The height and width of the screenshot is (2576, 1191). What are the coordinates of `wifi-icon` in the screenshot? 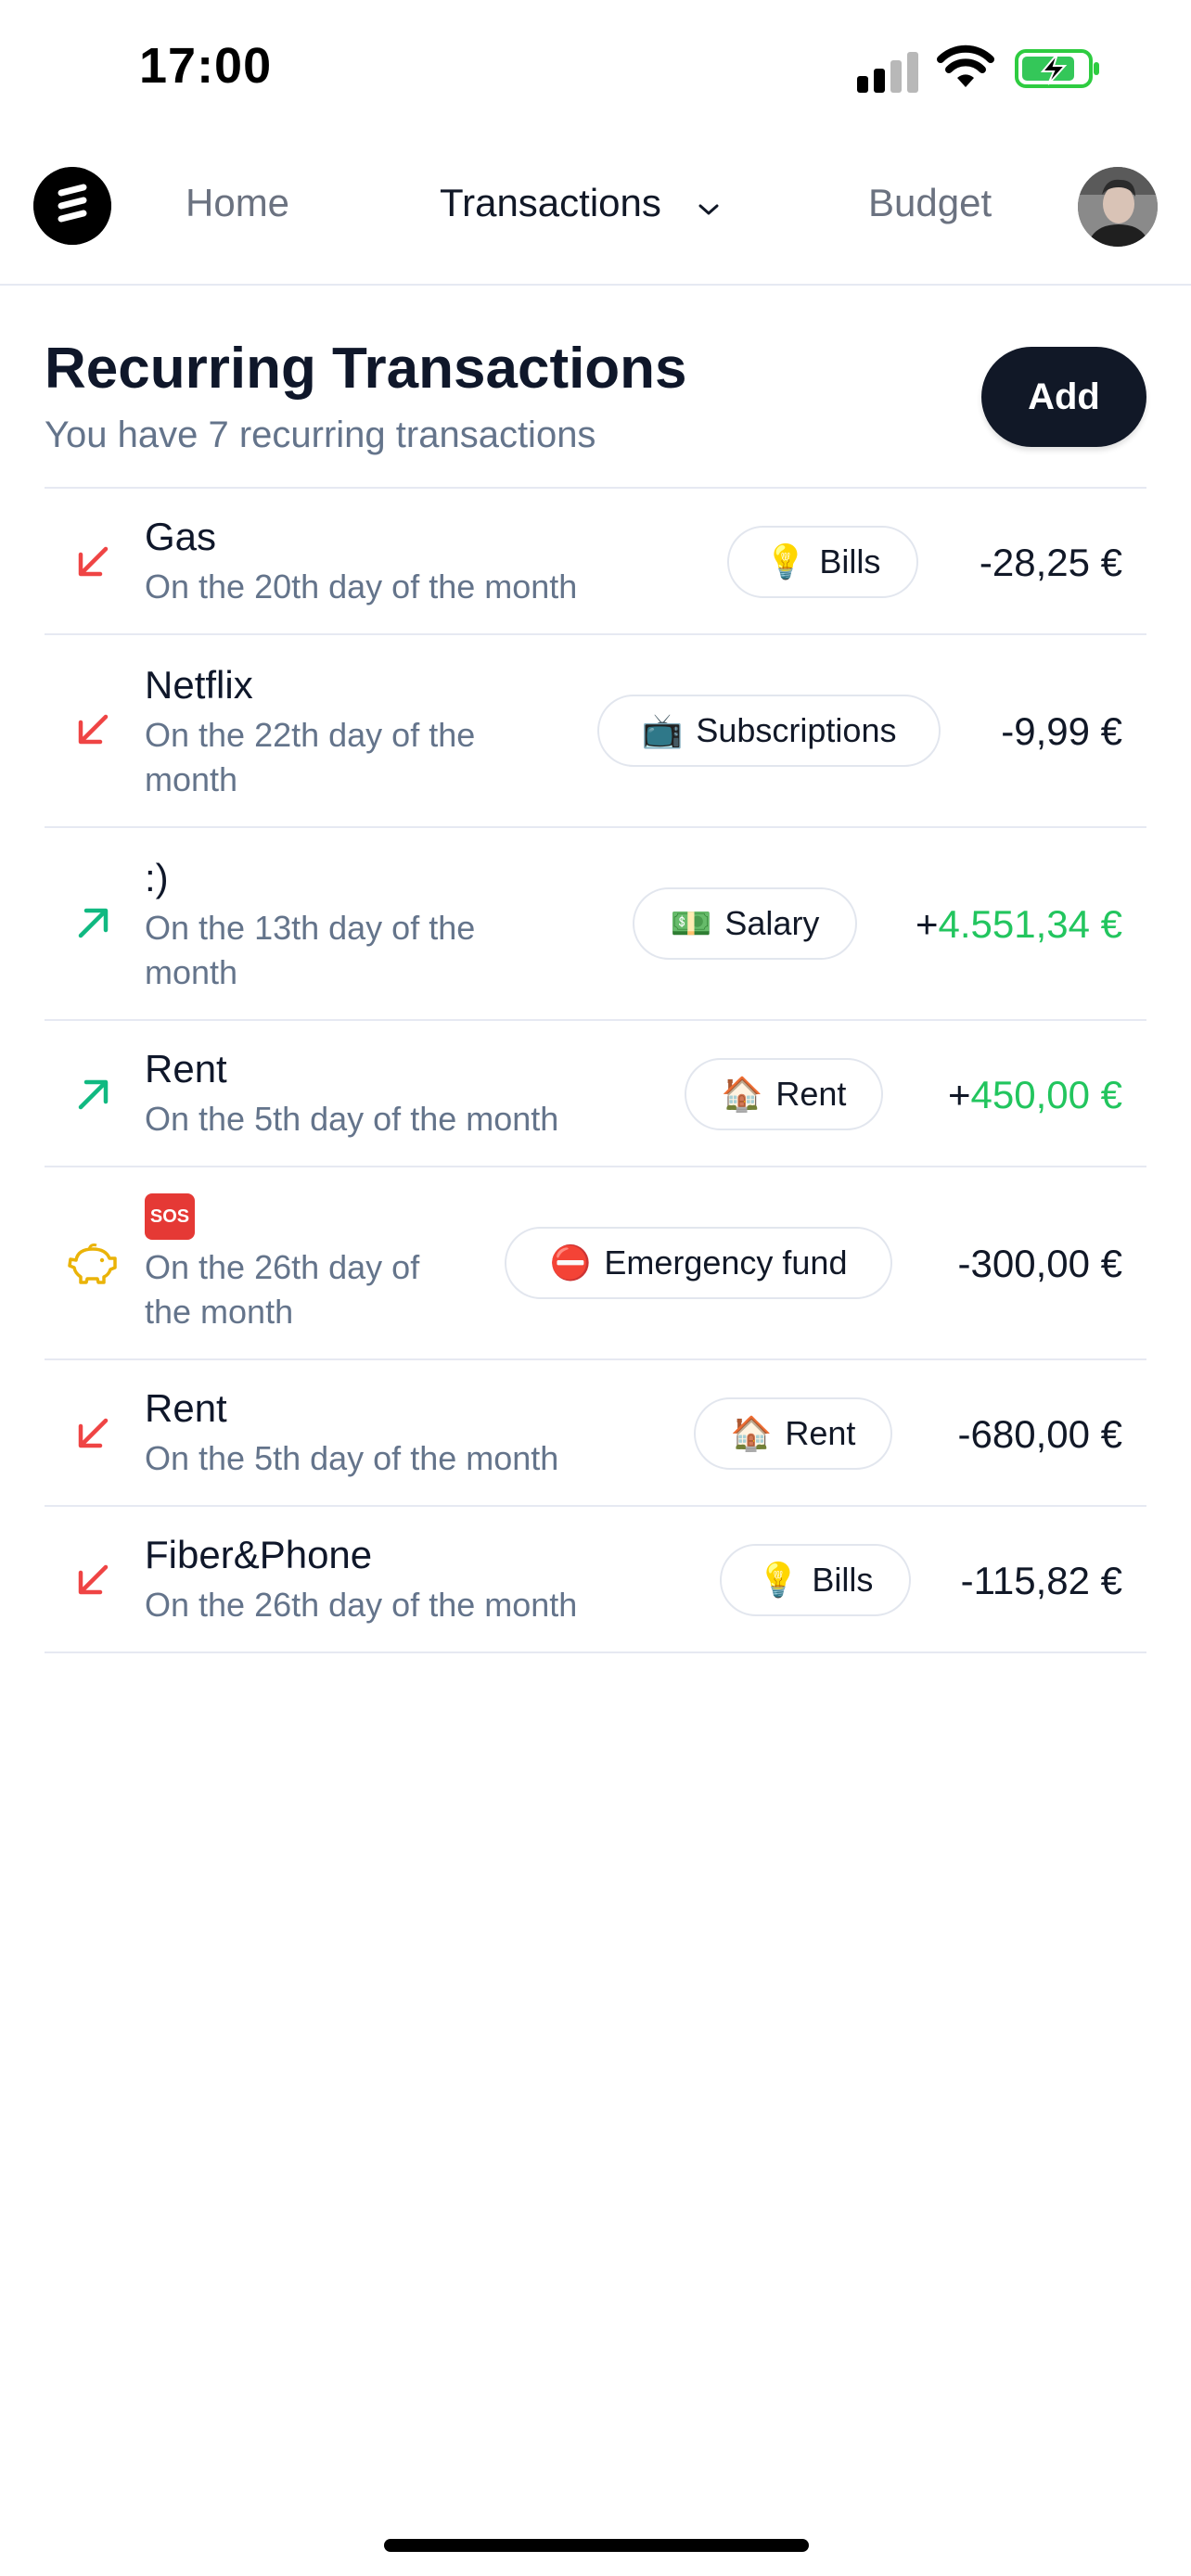 It's located at (966, 66).